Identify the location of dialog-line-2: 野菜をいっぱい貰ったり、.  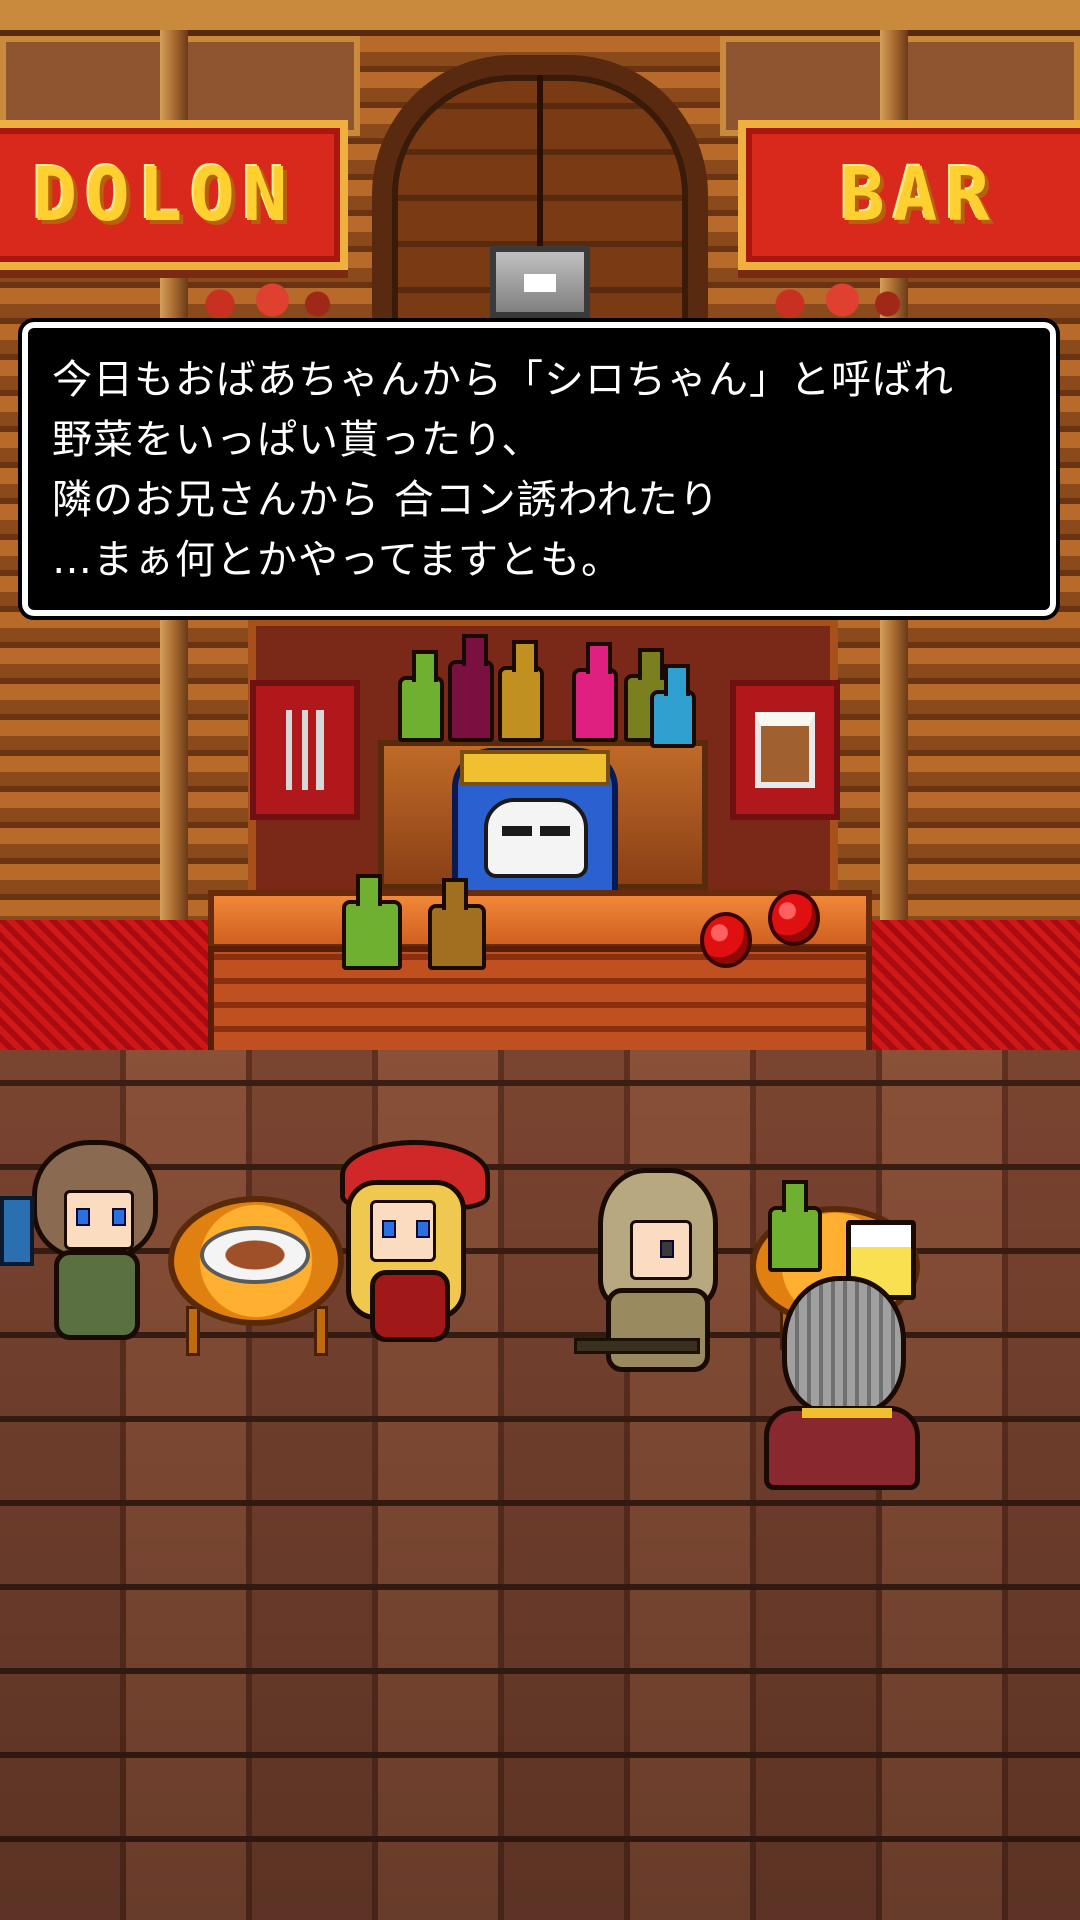
(297, 440).